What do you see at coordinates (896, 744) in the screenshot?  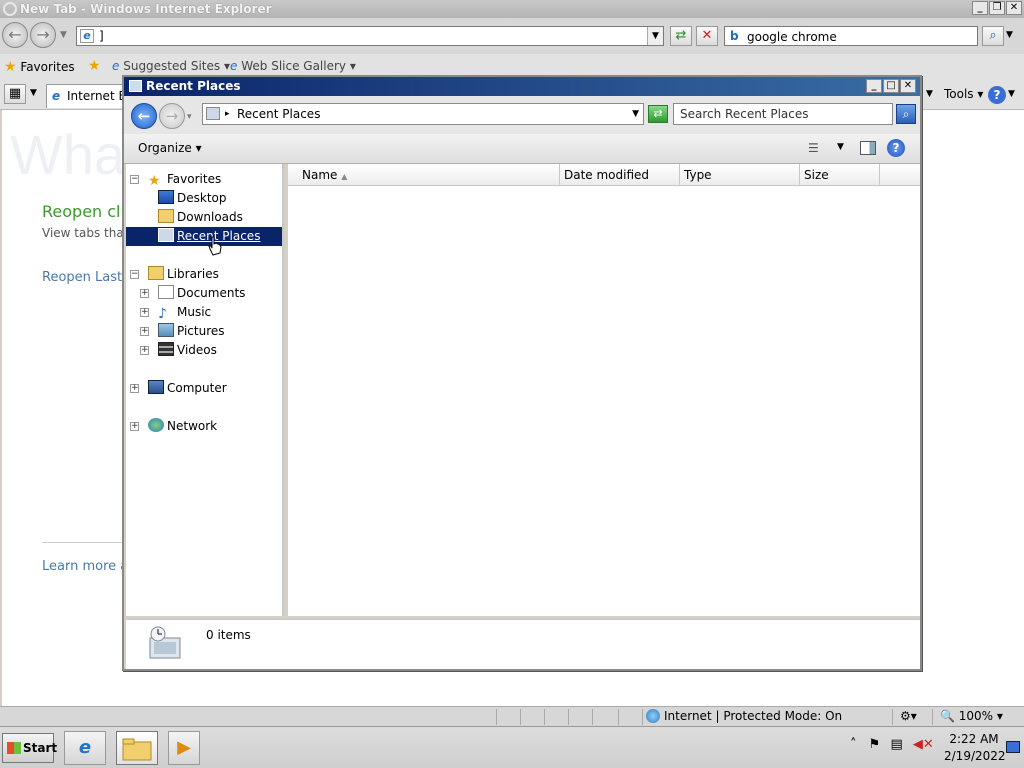 I see `network-tray-icon: ▤` at bounding box center [896, 744].